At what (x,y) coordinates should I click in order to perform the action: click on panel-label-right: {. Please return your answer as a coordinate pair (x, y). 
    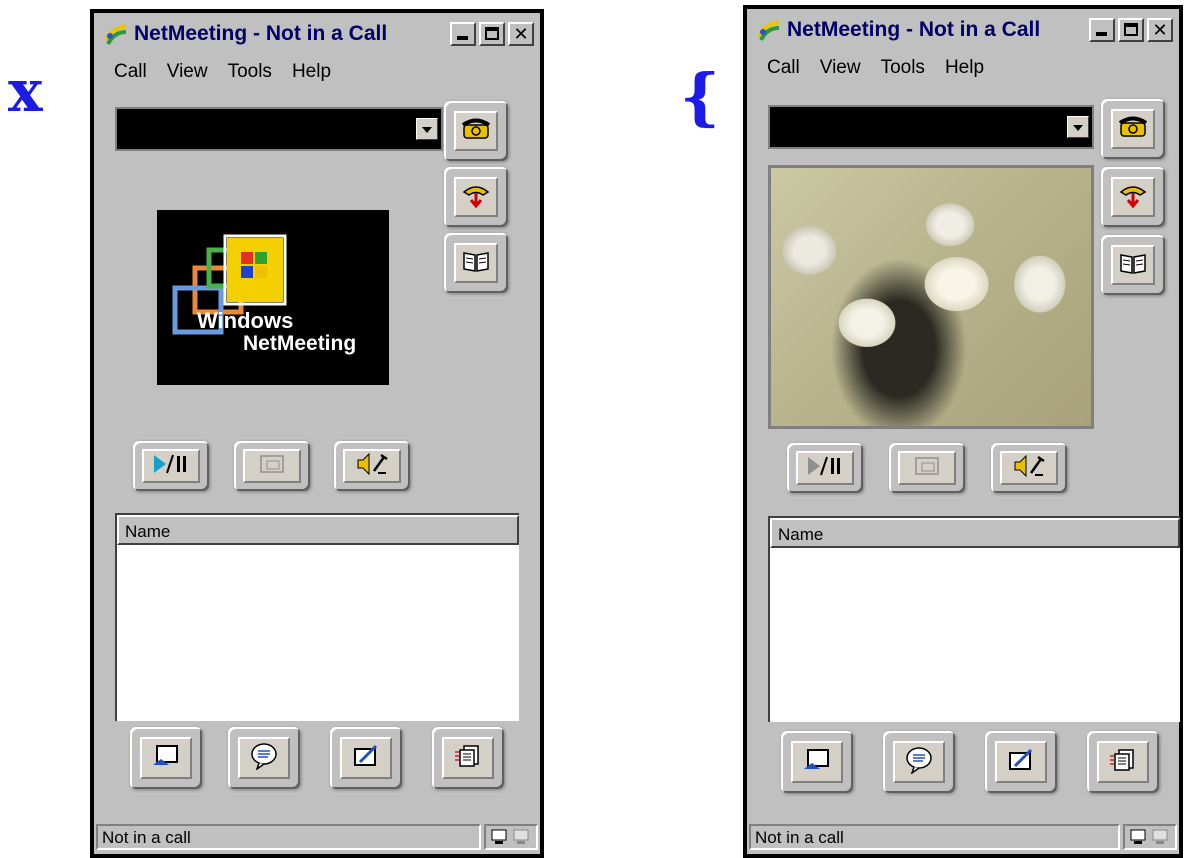
    Looking at the image, I should click on (700, 96).